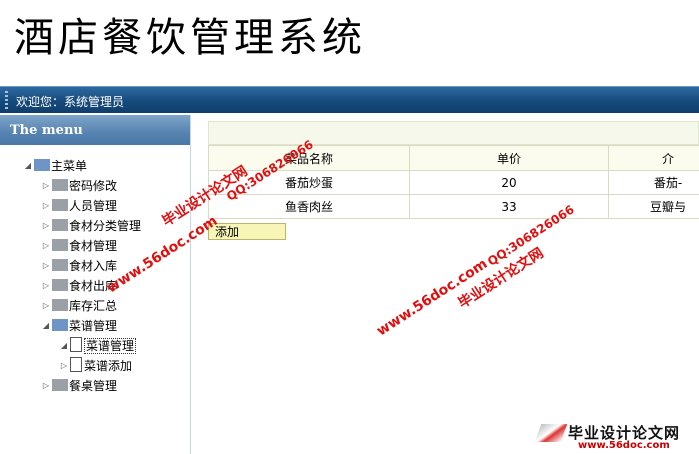  I want to click on sidebar-item-ingredient: ▷ 食材管理, so click(78, 246).